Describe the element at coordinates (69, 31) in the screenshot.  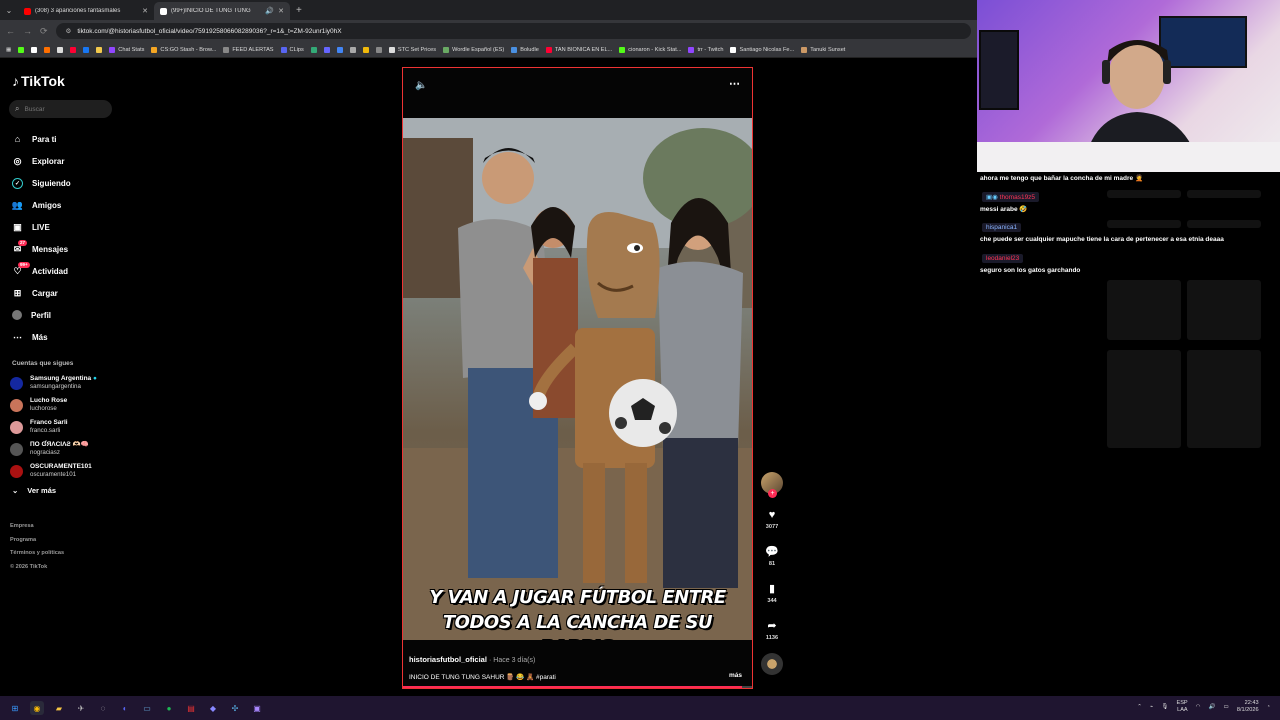
I see `site-info-icon: ⚙` at that location.